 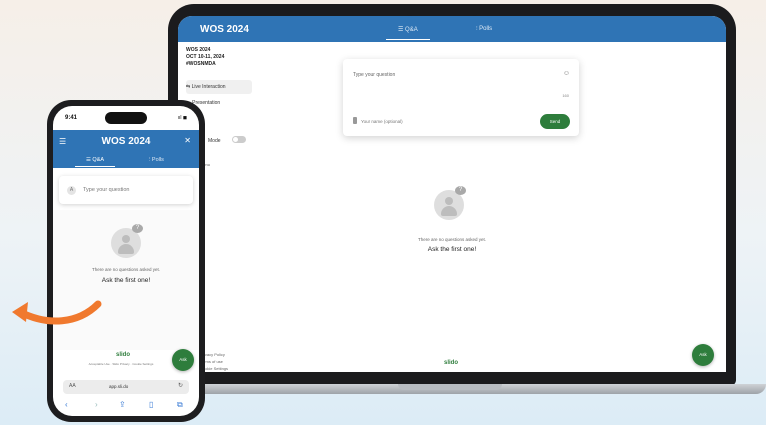 What do you see at coordinates (239, 139) in the screenshot?
I see `mode-toggle` at bounding box center [239, 139].